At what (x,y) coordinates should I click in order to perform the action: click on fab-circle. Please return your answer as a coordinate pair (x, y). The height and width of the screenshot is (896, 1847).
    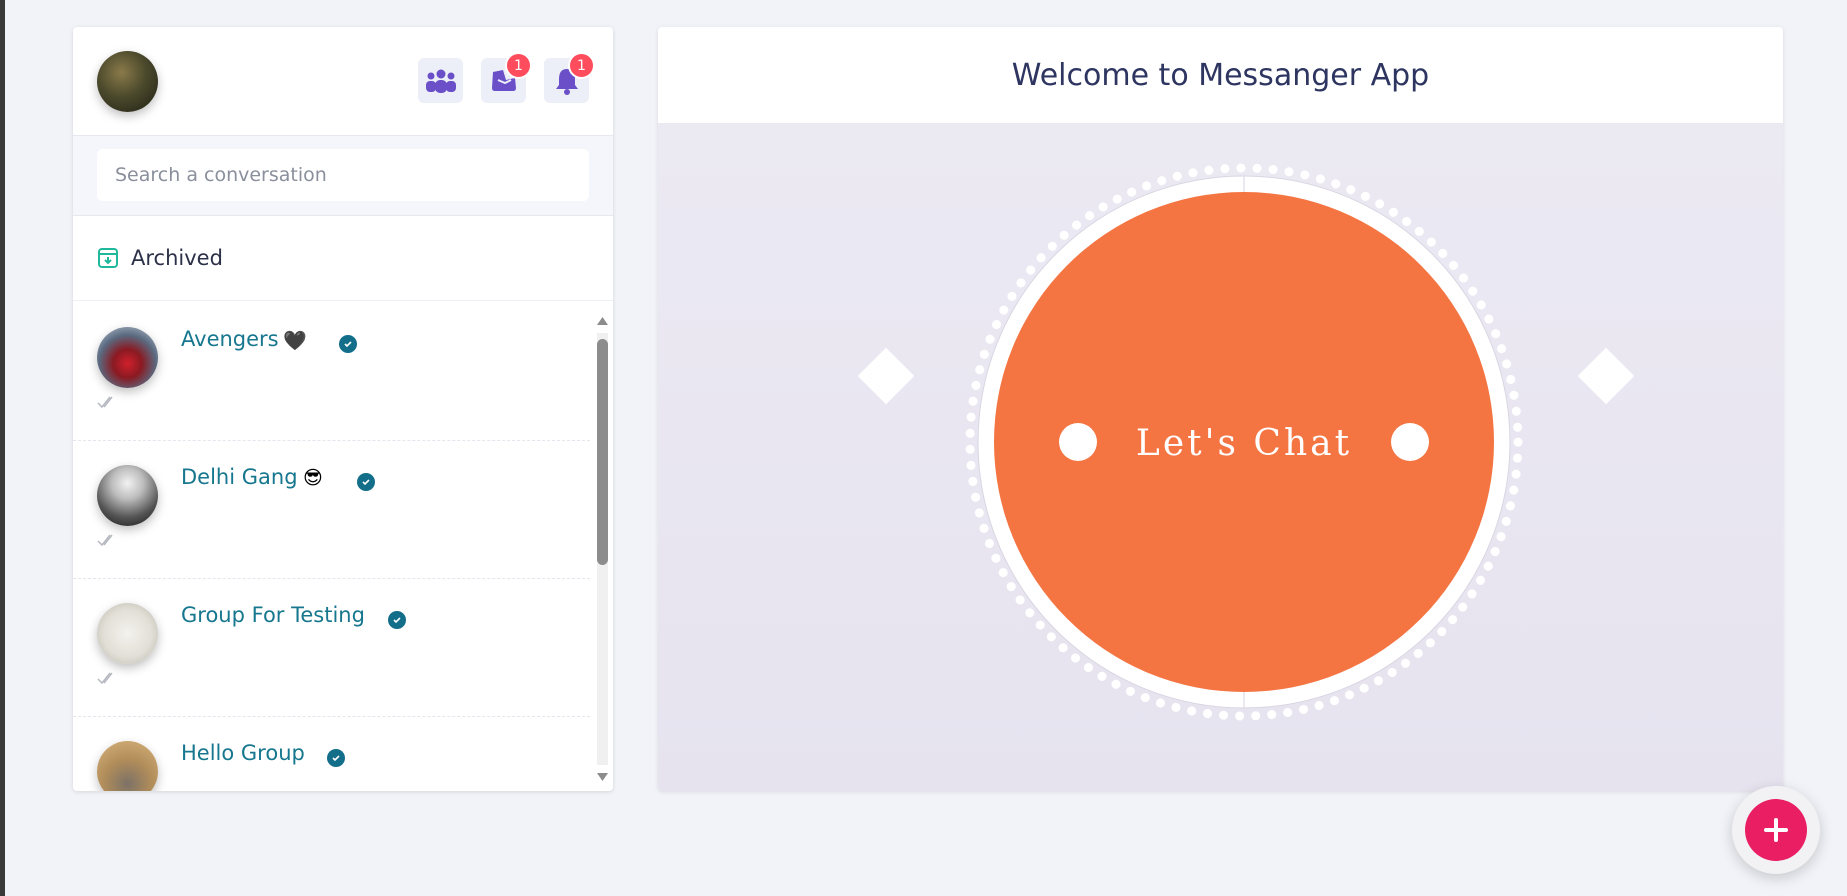
    Looking at the image, I should click on (1776, 830).